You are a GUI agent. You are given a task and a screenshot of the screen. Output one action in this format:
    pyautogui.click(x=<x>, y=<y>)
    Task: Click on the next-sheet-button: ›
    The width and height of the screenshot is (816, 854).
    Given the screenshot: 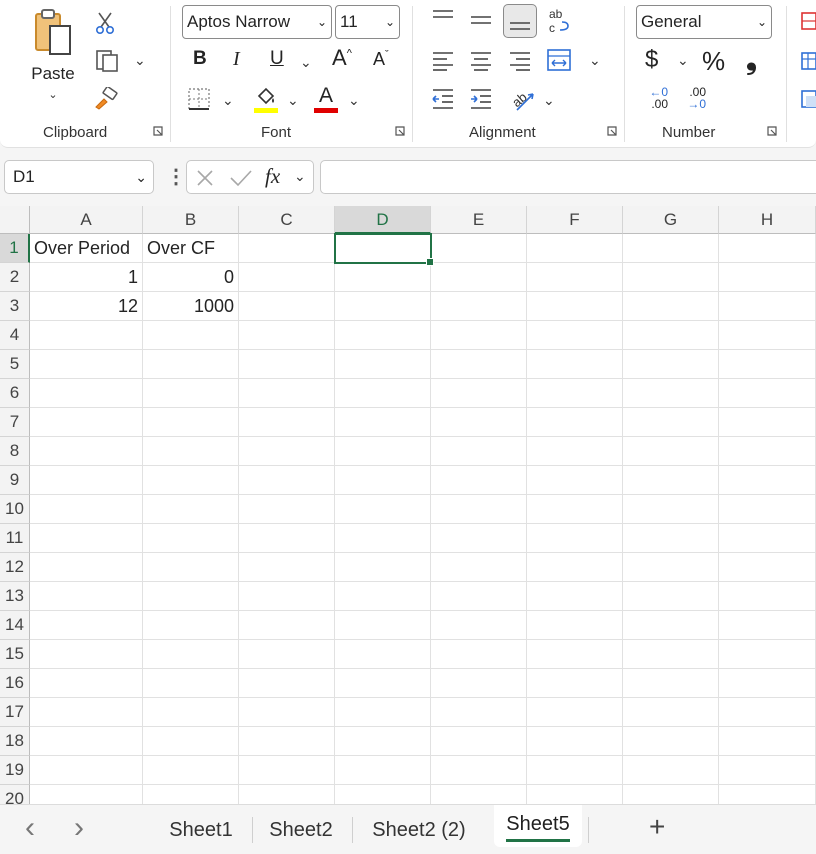 What is the action you would take?
    pyautogui.click(x=79, y=828)
    